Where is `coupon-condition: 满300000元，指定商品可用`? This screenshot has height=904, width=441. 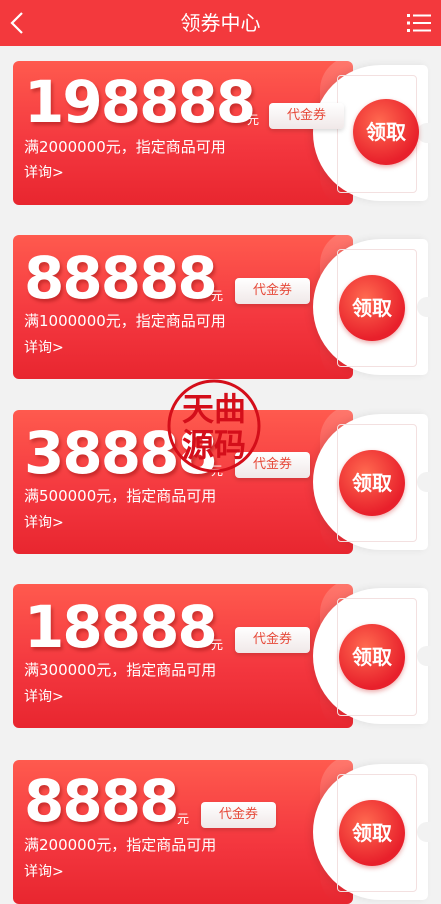
coupon-condition: 满300000元，指定商品可用 is located at coordinates (120, 670).